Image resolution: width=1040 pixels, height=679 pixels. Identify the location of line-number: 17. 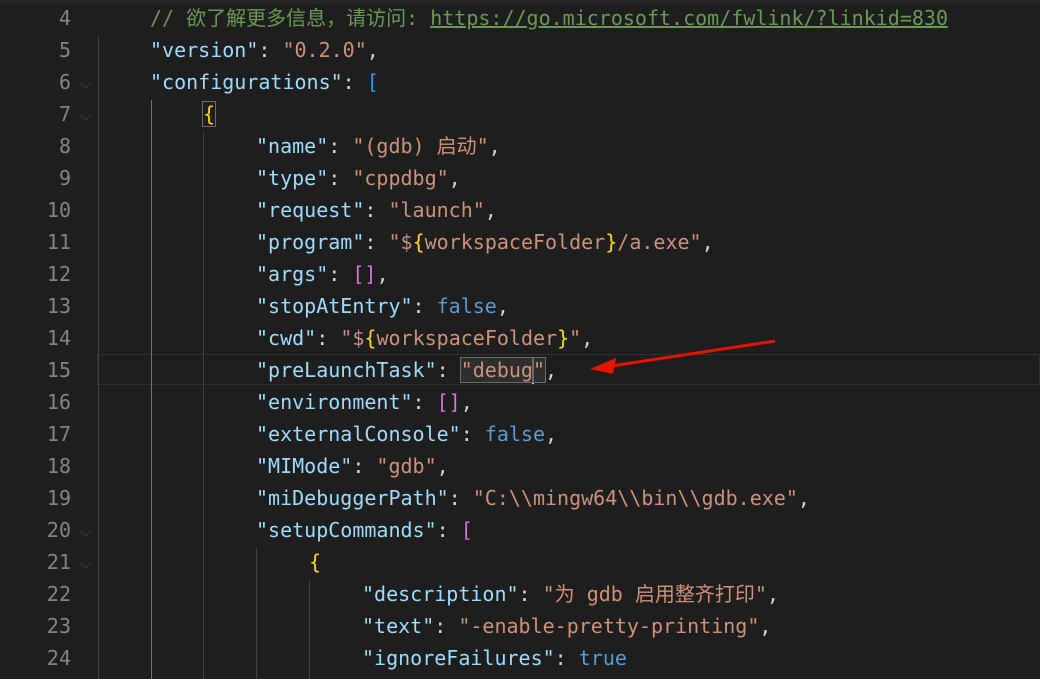
(58, 434).